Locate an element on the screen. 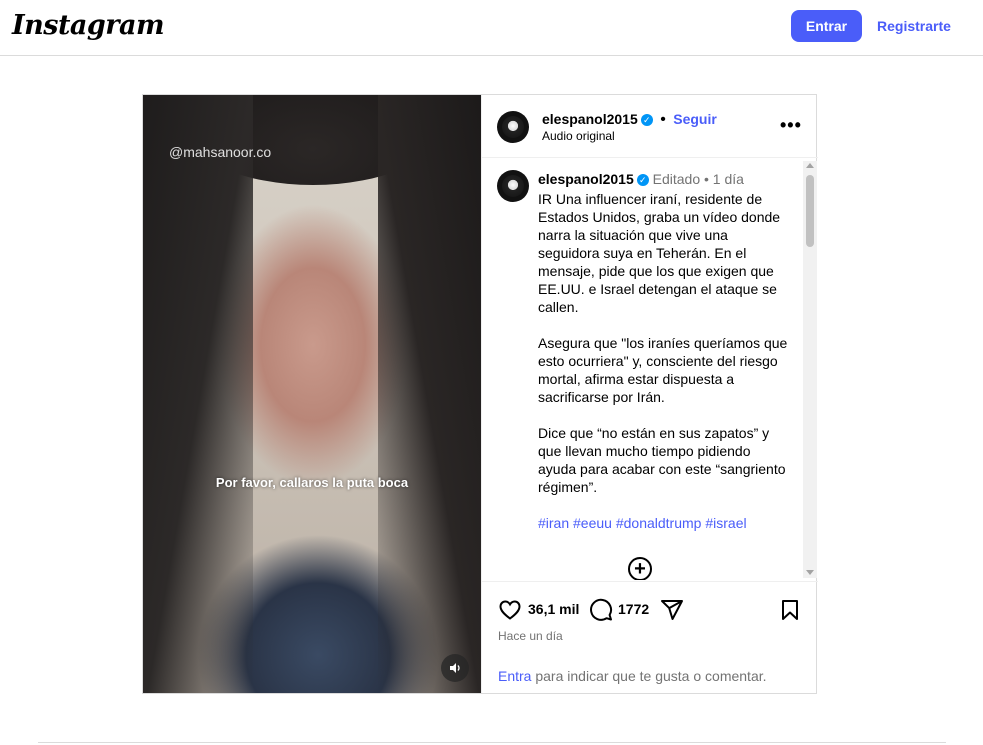 Image resolution: width=983 pixels, height=745 pixels. bookmark-icon is located at coordinates (790, 610).